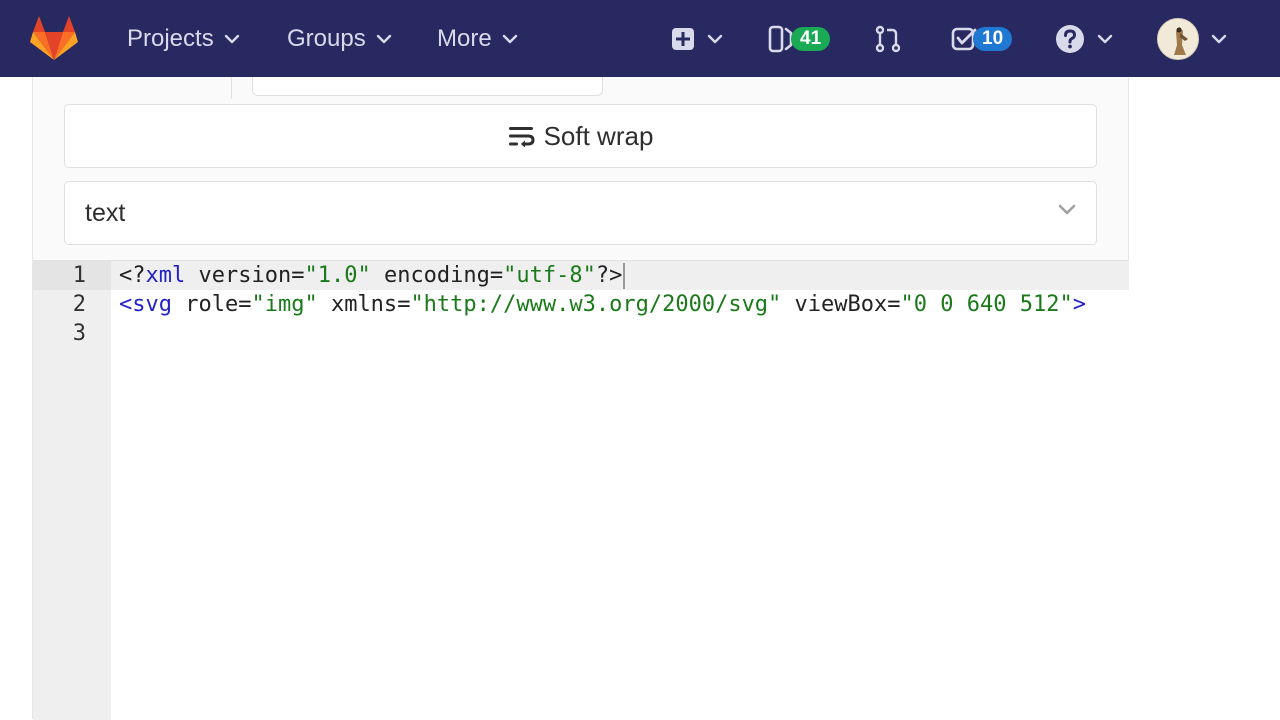 The width and height of the screenshot is (1280, 720). What do you see at coordinates (72, 490) in the screenshot?
I see `line-number-gutter: 12 3` at bounding box center [72, 490].